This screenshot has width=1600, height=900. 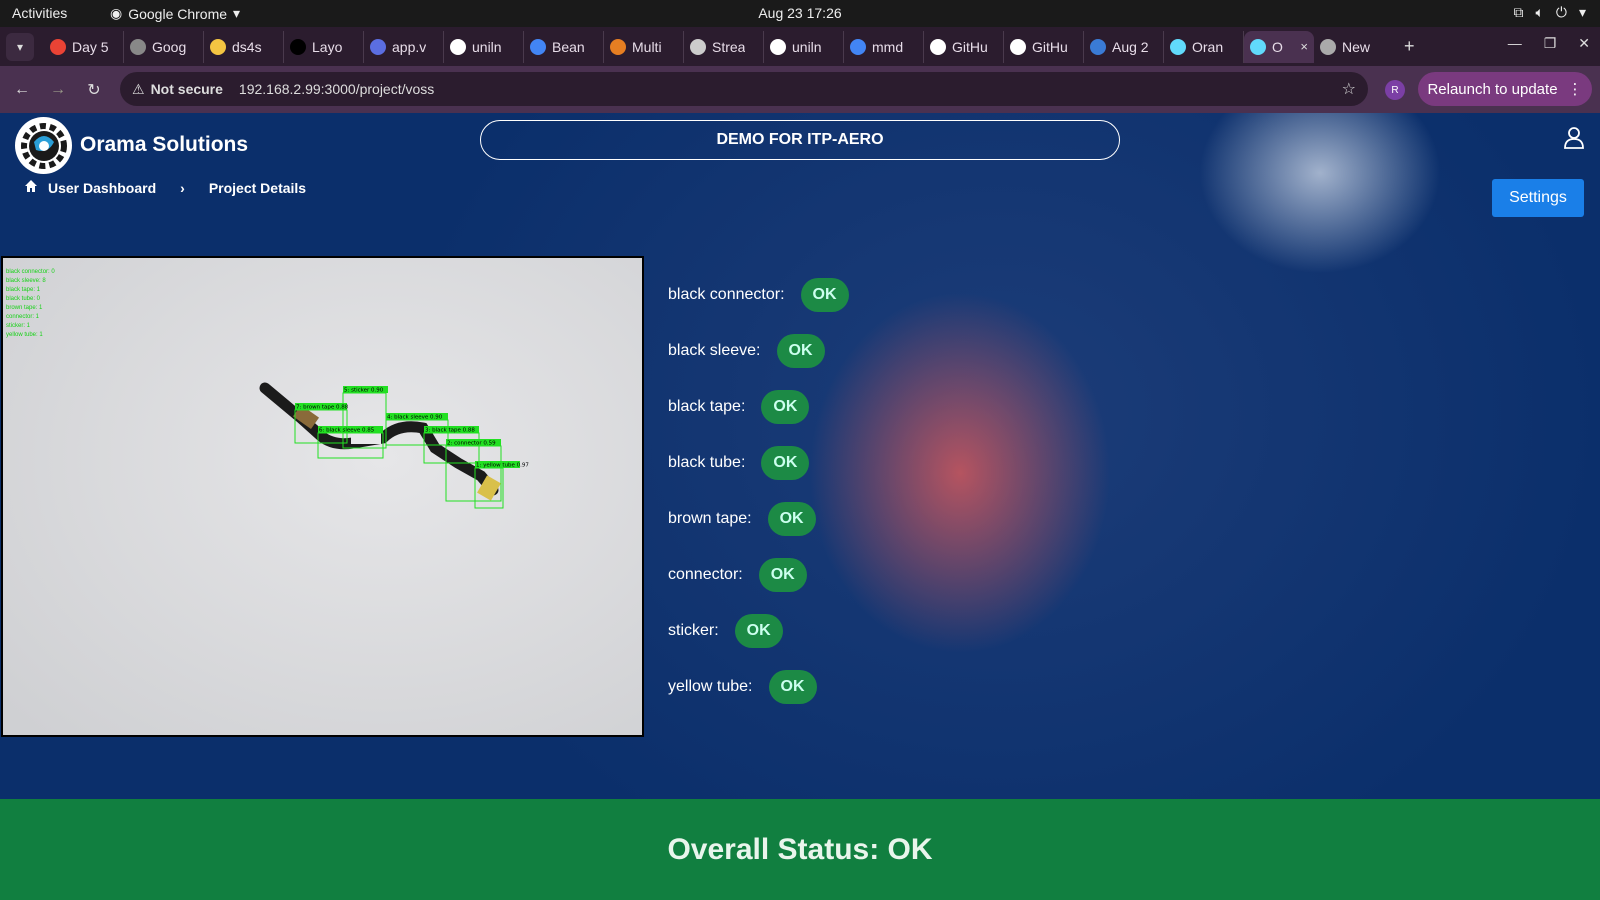 I want to click on browser-tab: Aug 2, so click(x=1124, y=46).